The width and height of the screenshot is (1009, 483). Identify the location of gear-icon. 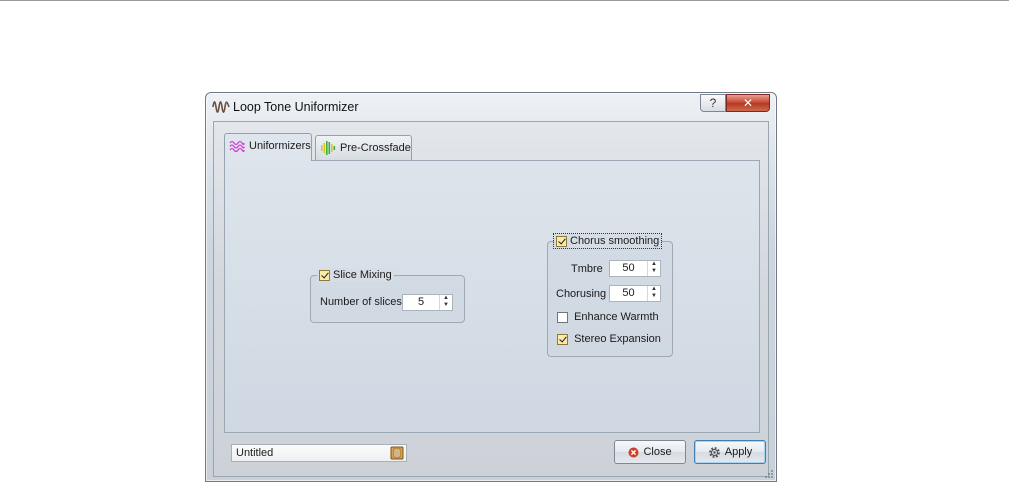
(714, 452).